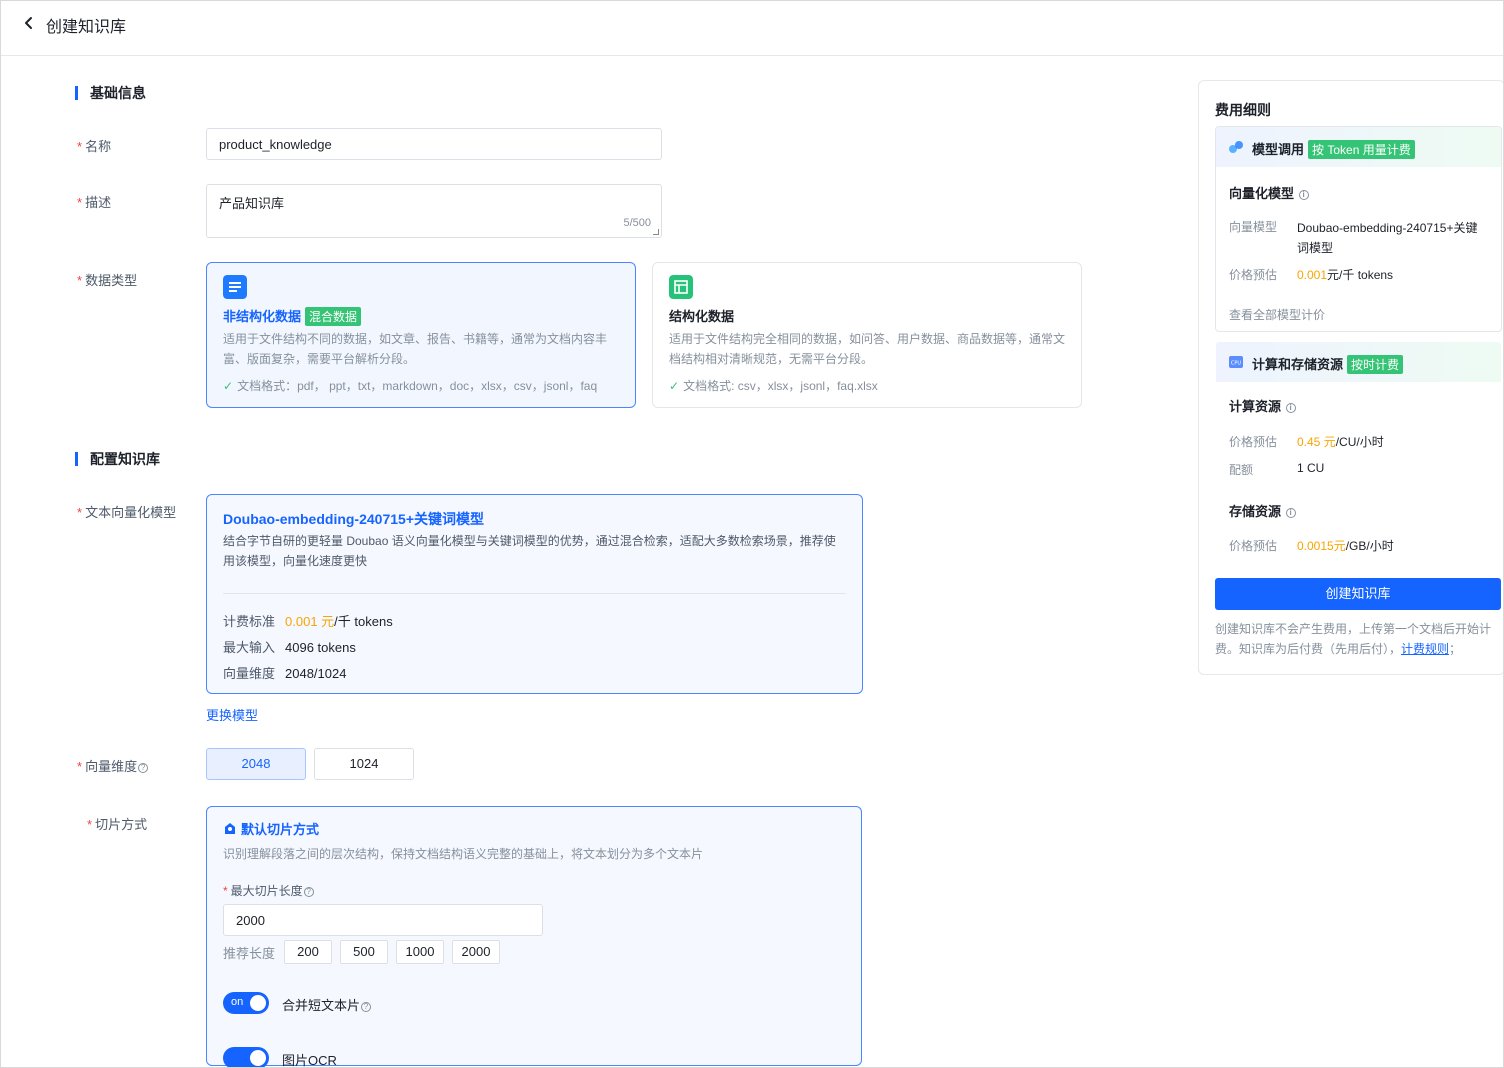 This screenshot has width=1504, height=1068. Describe the element at coordinates (246, 1057) in the screenshot. I see `image-ocr-toggle` at that location.